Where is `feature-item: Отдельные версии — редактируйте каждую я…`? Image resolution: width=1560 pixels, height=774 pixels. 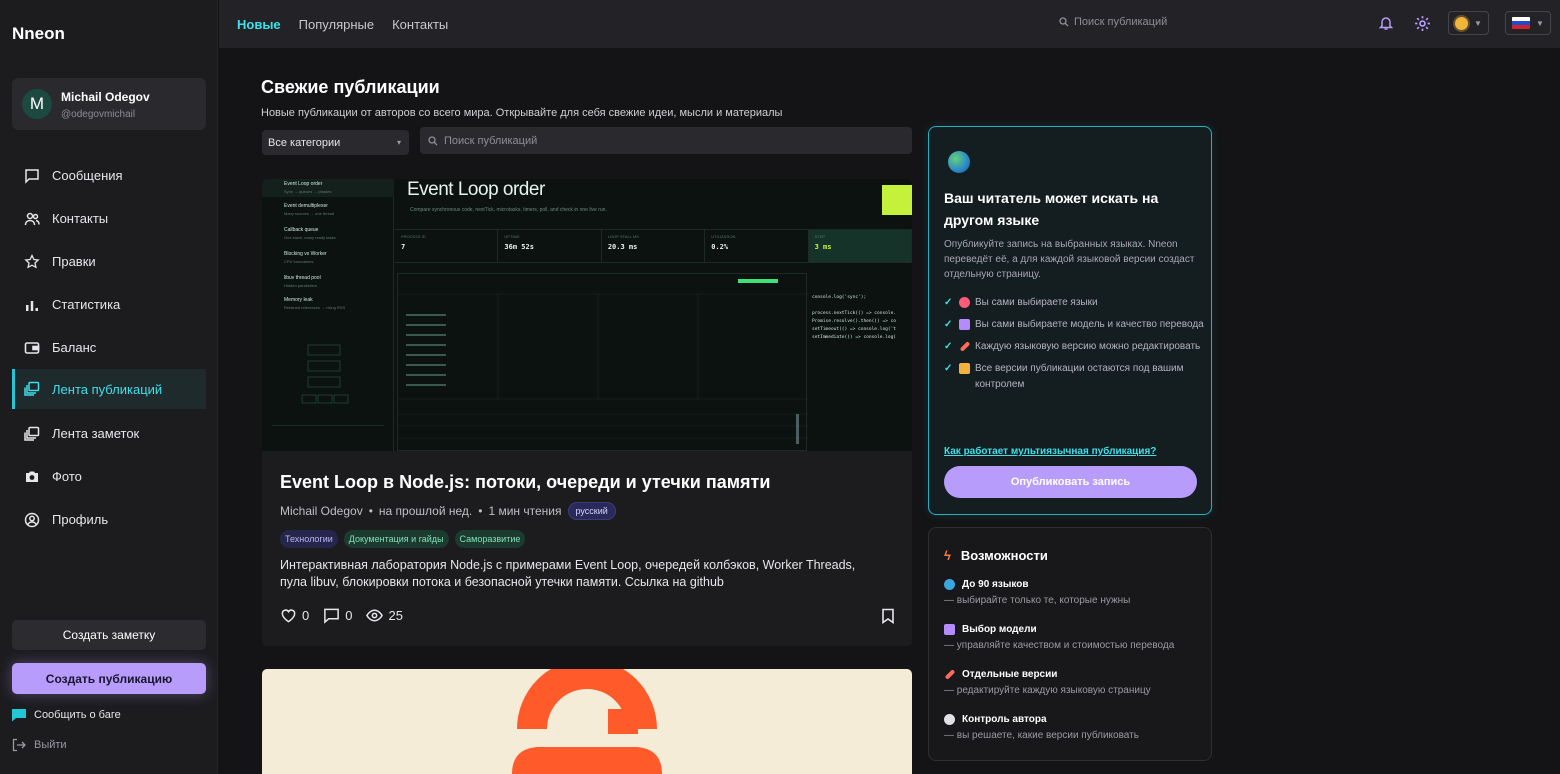 feature-item: Отдельные версии — редактируйте каждую я… is located at coordinates (1047, 682).